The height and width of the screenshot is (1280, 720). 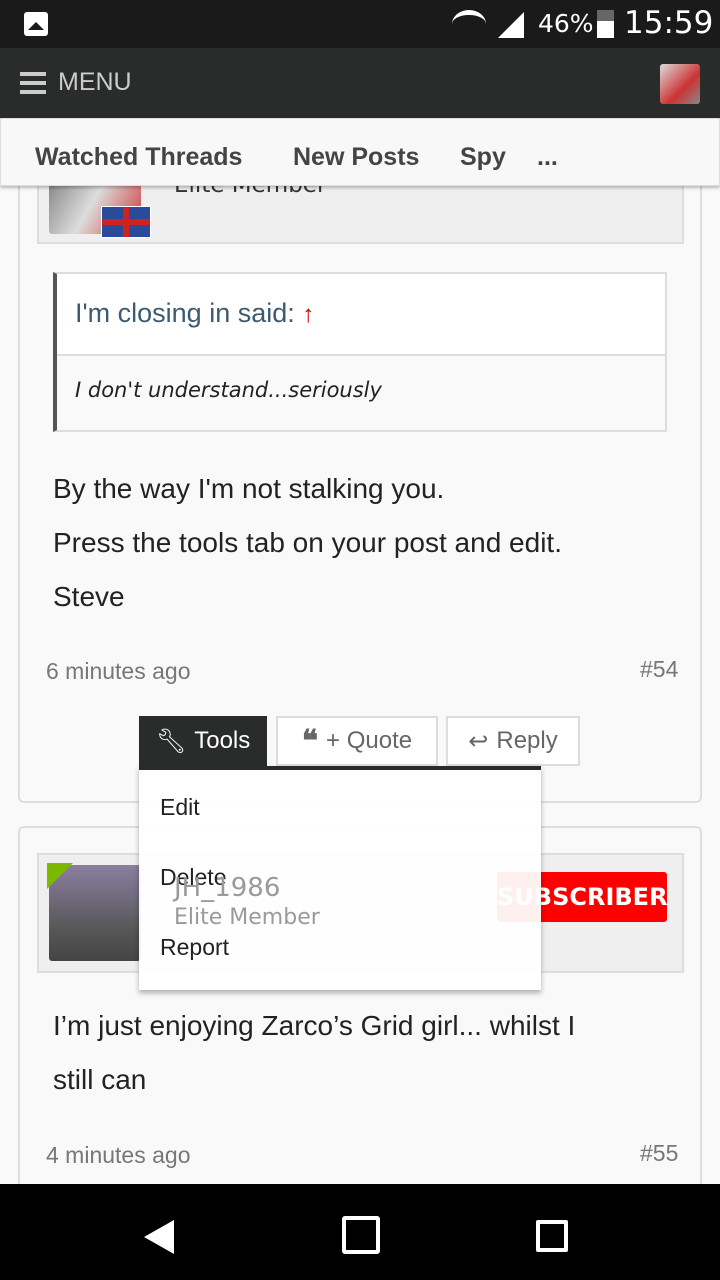 What do you see at coordinates (357, 741) in the screenshot?
I see `quote-button: ❝ + Quote` at bounding box center [357, 741].